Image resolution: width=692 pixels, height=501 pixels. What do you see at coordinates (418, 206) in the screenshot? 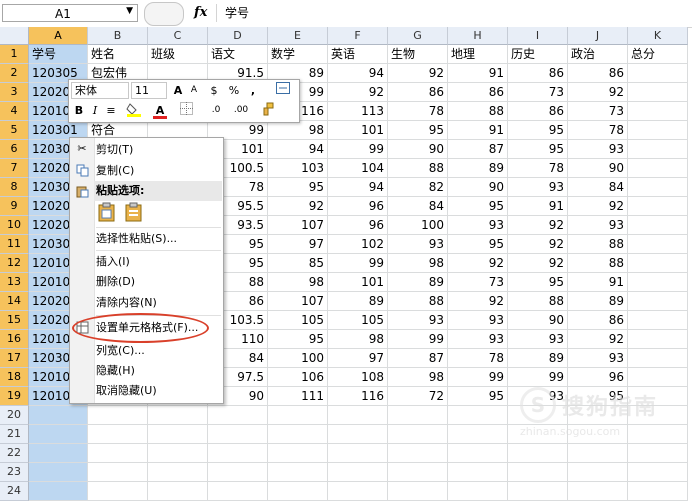
I see `cell-G9: 84` at bounding box center [418, 206].